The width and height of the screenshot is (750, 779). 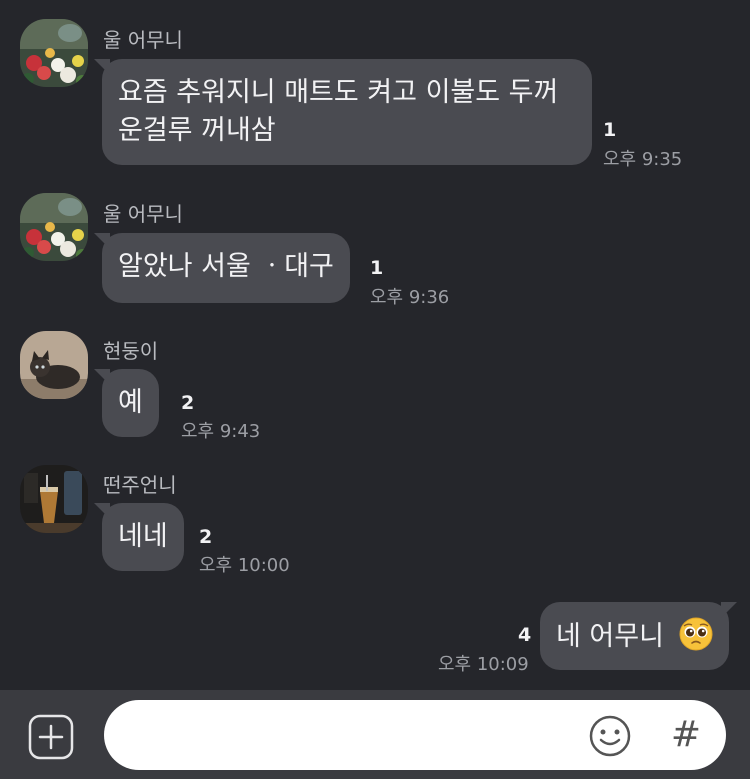 I want to click on emoticon-icon, so click(x=610, y=736).